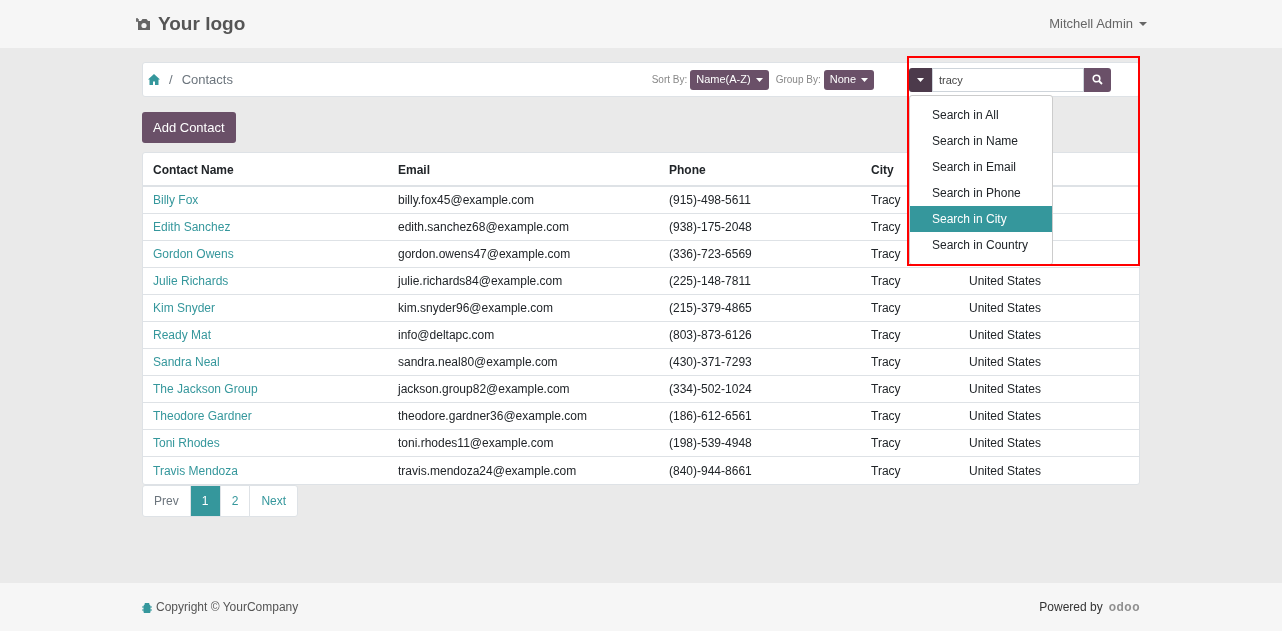 The height and width of the screenshot is (631, 1282). What do you see at coordinates (480, 281) in the screenshot?
I see `table-cell-text: julie.richards84@example.com` at bounding box center [480, 281].